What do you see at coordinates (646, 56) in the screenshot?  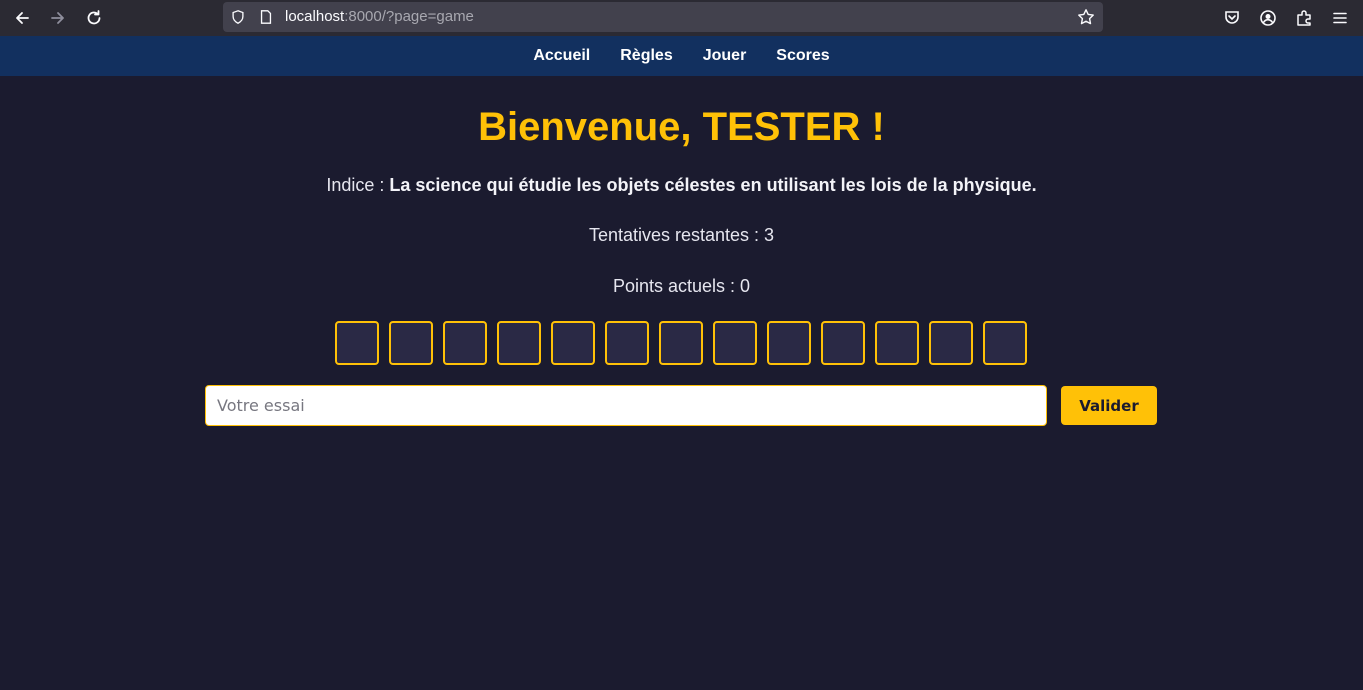 I see `nav-item-regles: Règles` at bounding box center [646, 56].